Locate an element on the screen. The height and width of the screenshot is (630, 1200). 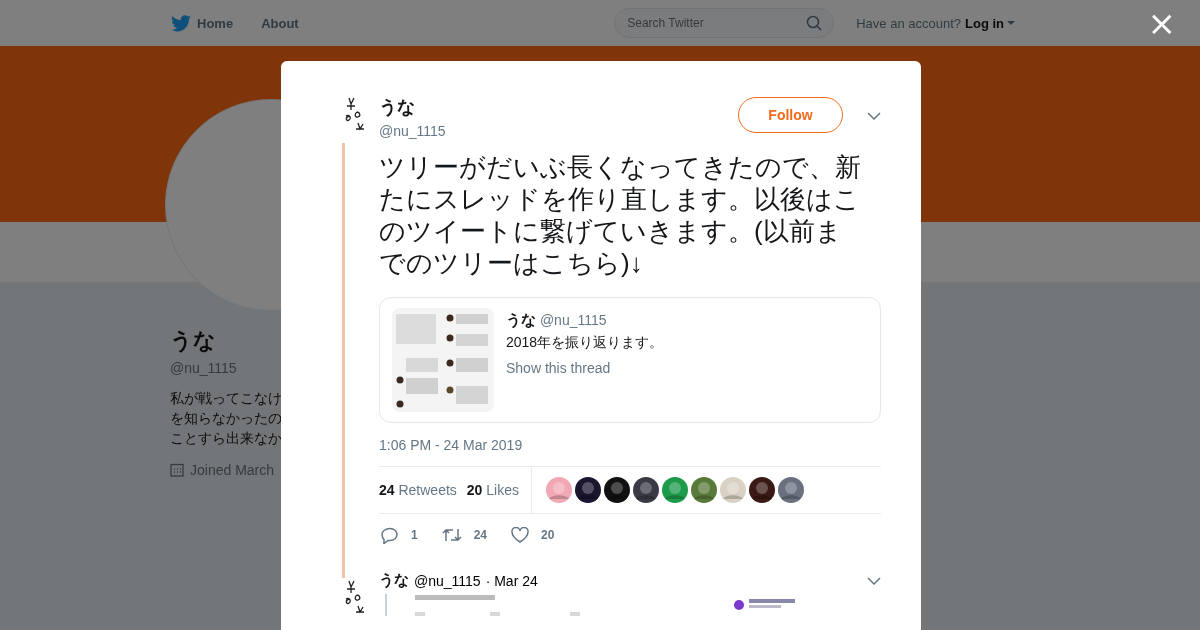
retweet-action: 24 is located at coordinates (464, 535).